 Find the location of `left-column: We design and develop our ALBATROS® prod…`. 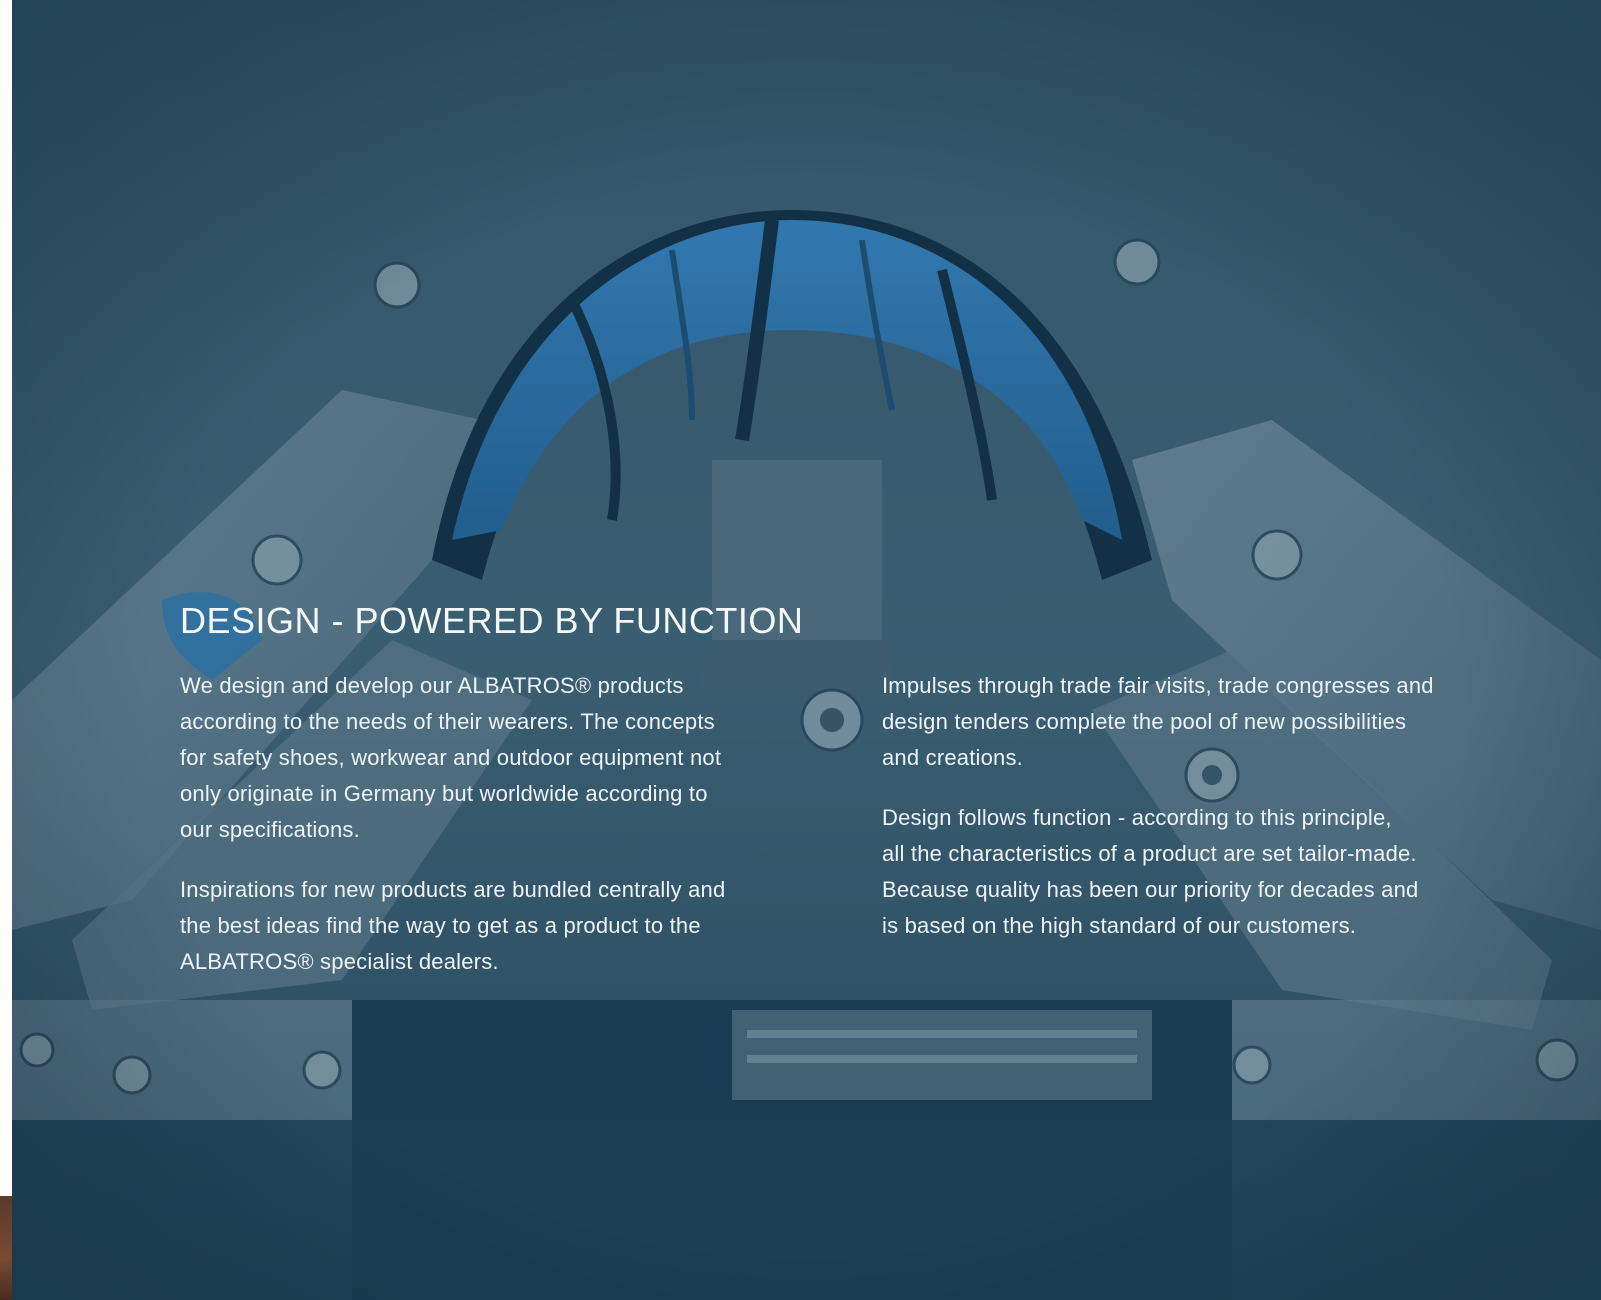

left-column: We design and develop our ALBATROS® prod… is located at coordinates (500, 836).